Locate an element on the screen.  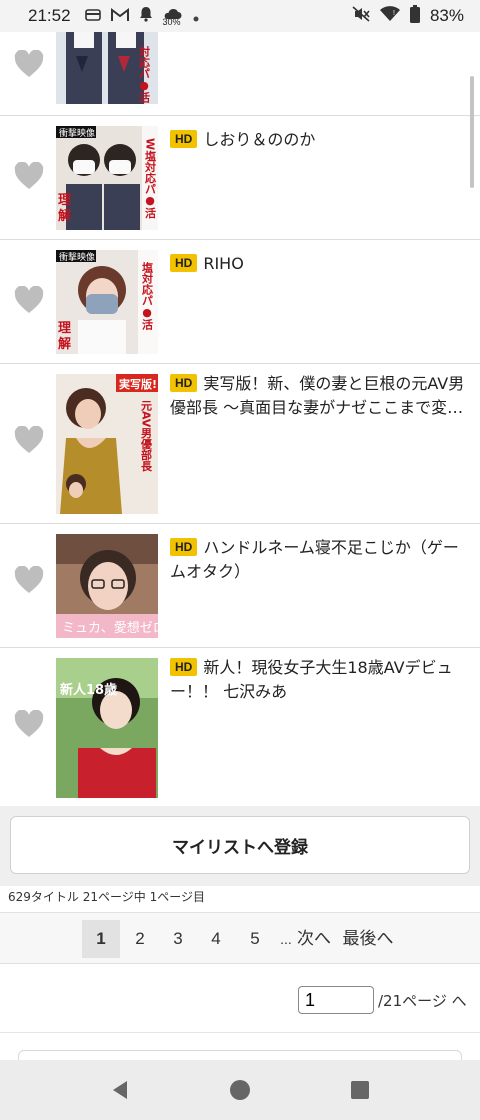
item-thumbnail: 対応パ●活 is located at coordinates (107, 68).